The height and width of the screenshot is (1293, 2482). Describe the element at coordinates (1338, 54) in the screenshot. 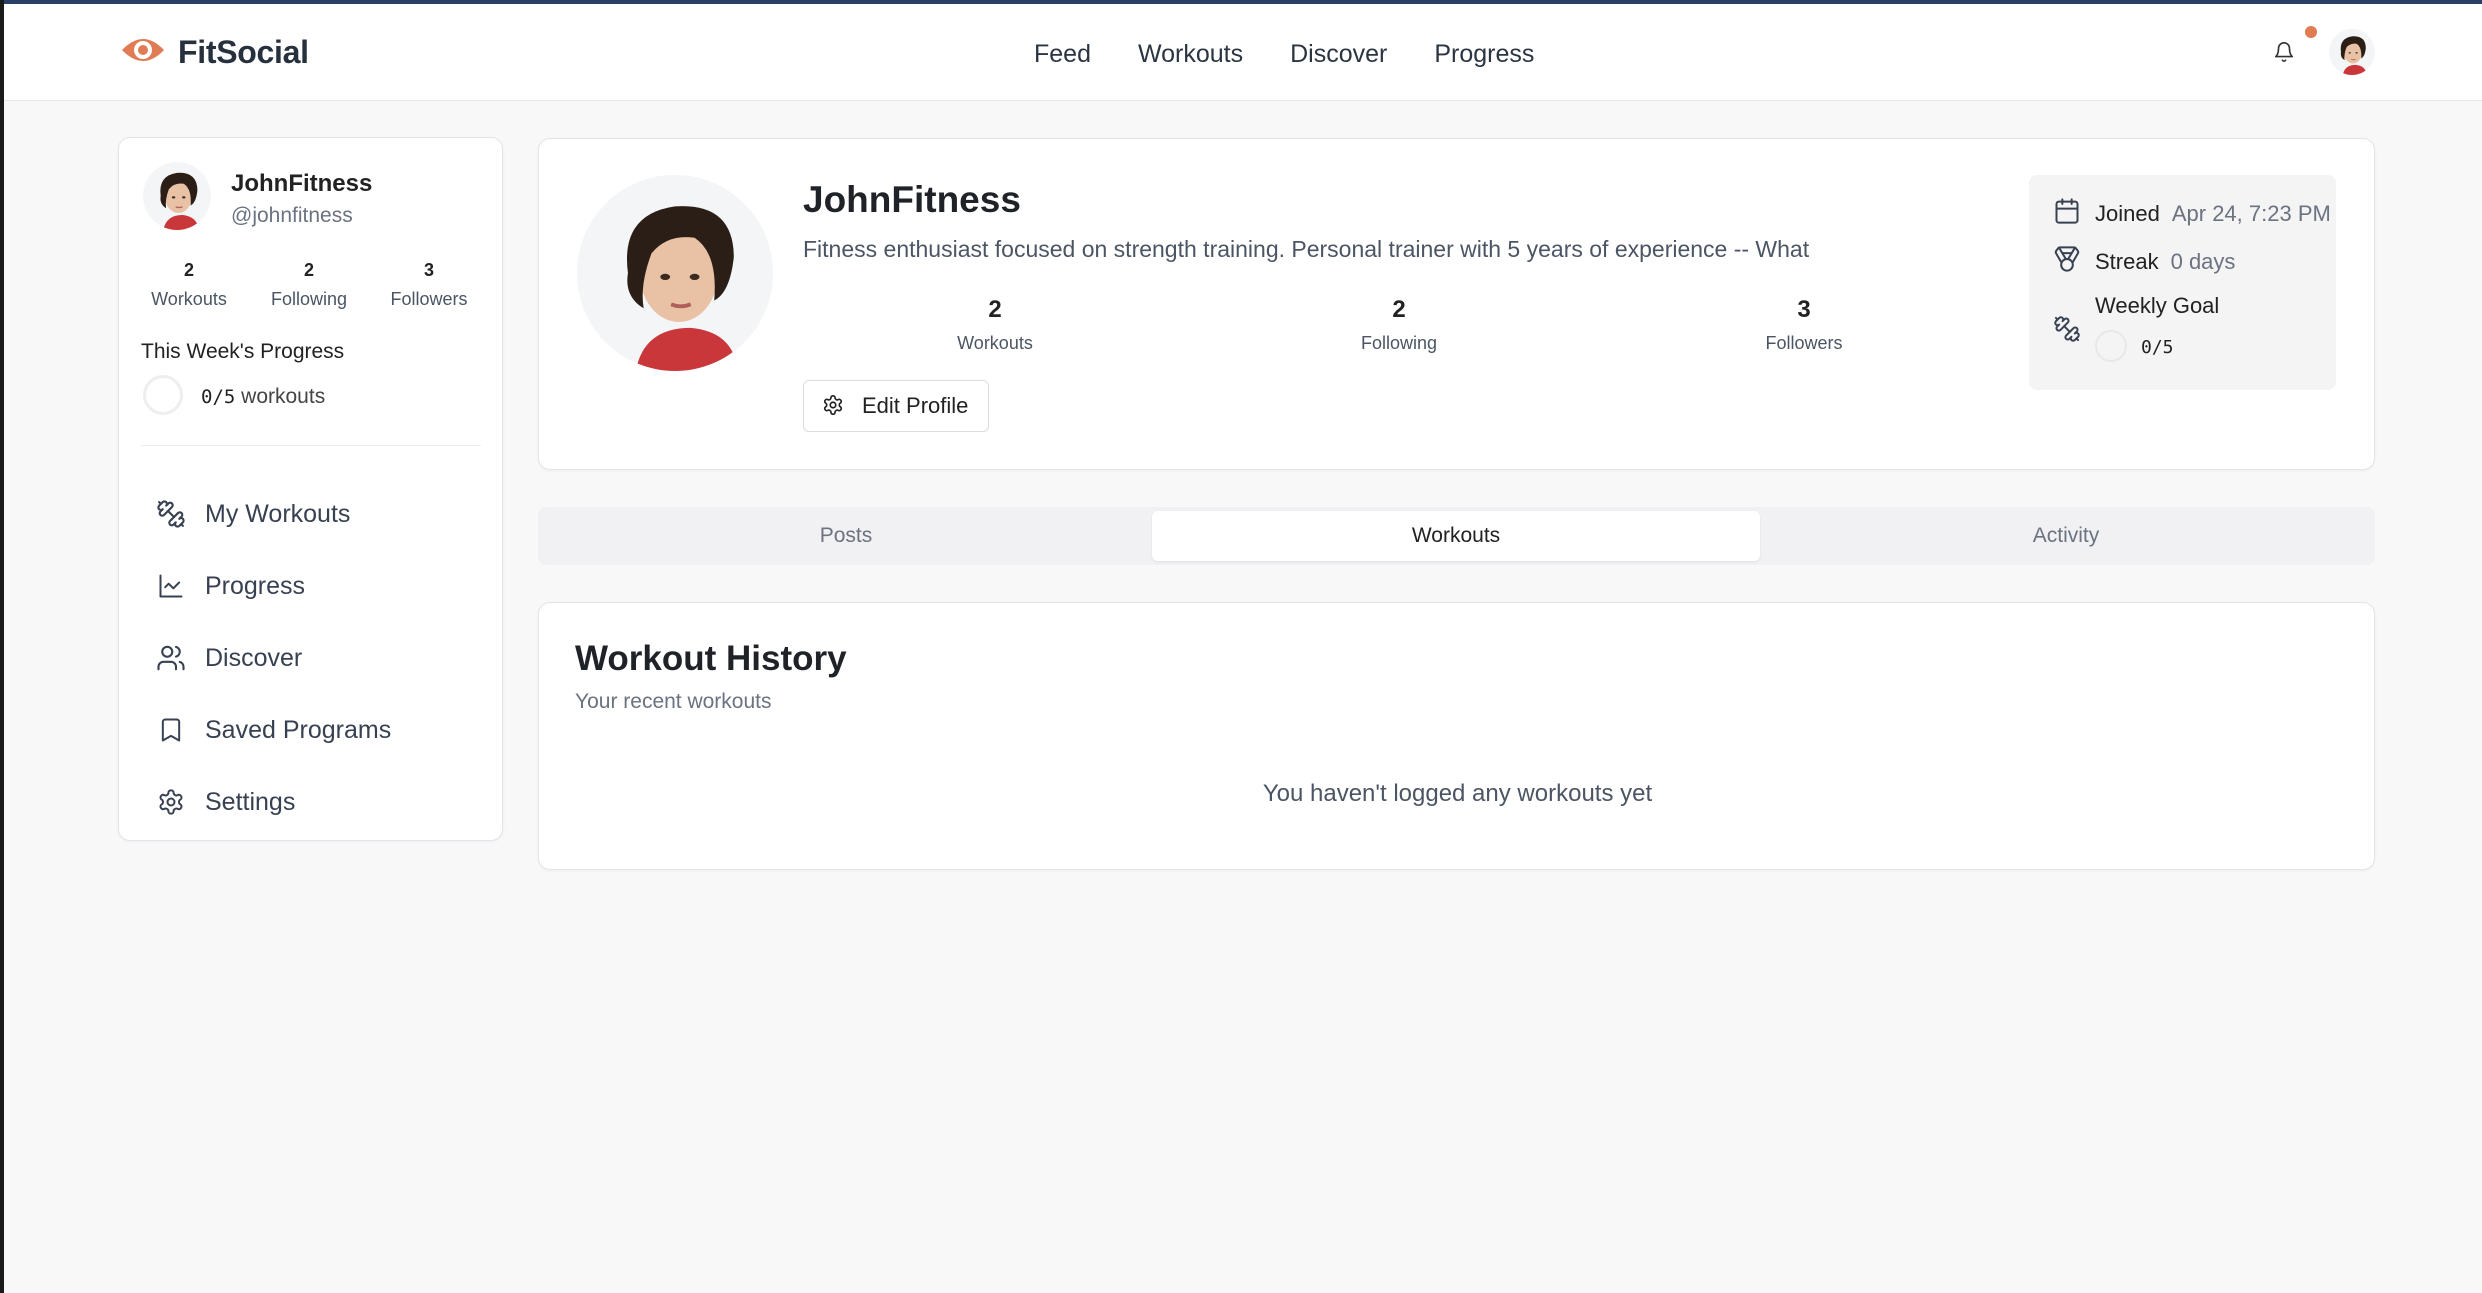

I see `nav-link-discover: Discover` at that location.